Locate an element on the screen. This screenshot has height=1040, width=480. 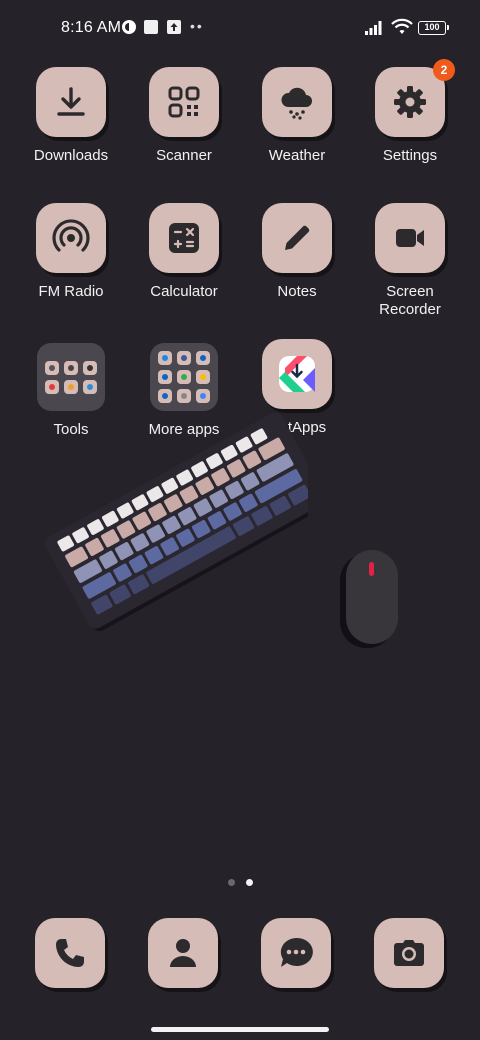
app-label: Notes is located at coordinates (297, 291).